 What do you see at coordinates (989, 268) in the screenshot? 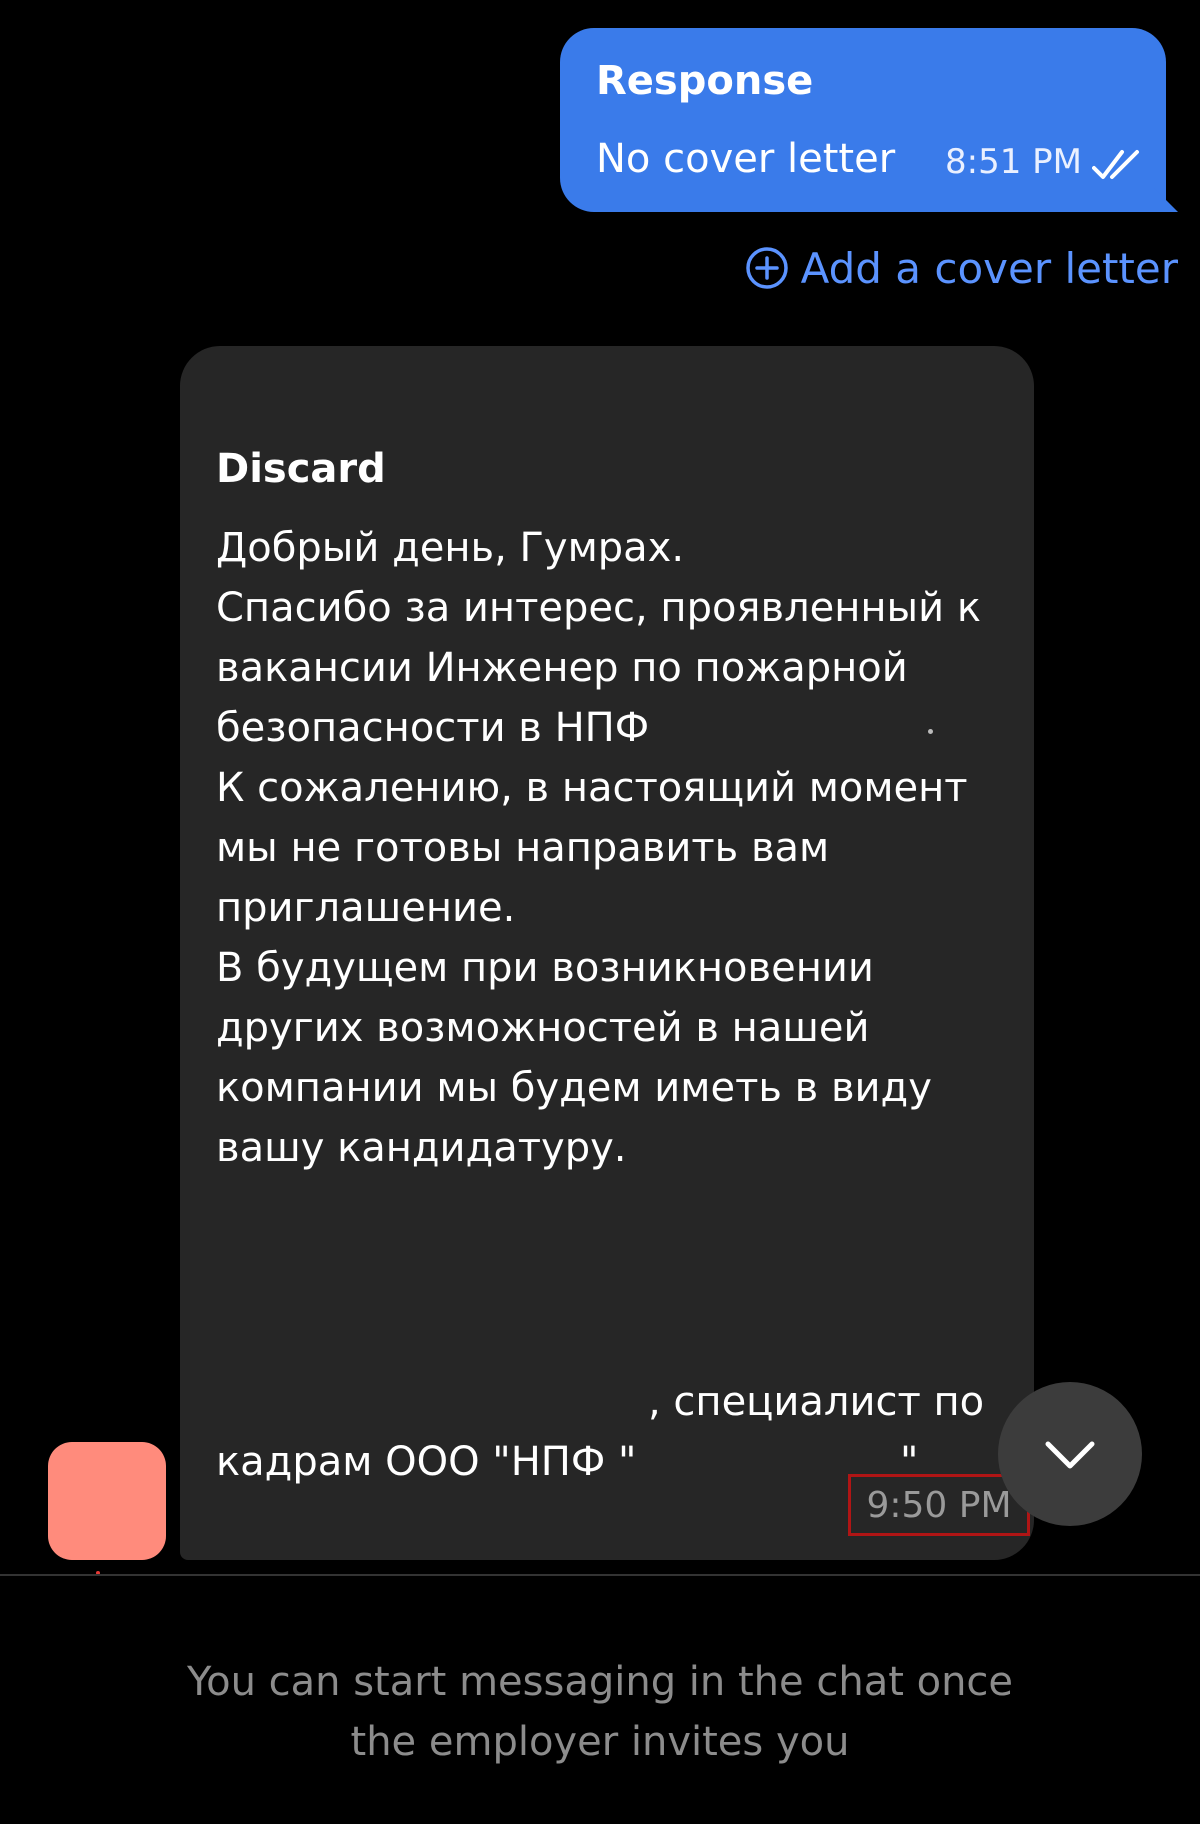
I see `add-cover-letter-label: Add a cover letter` at bounding box center [989, 268].